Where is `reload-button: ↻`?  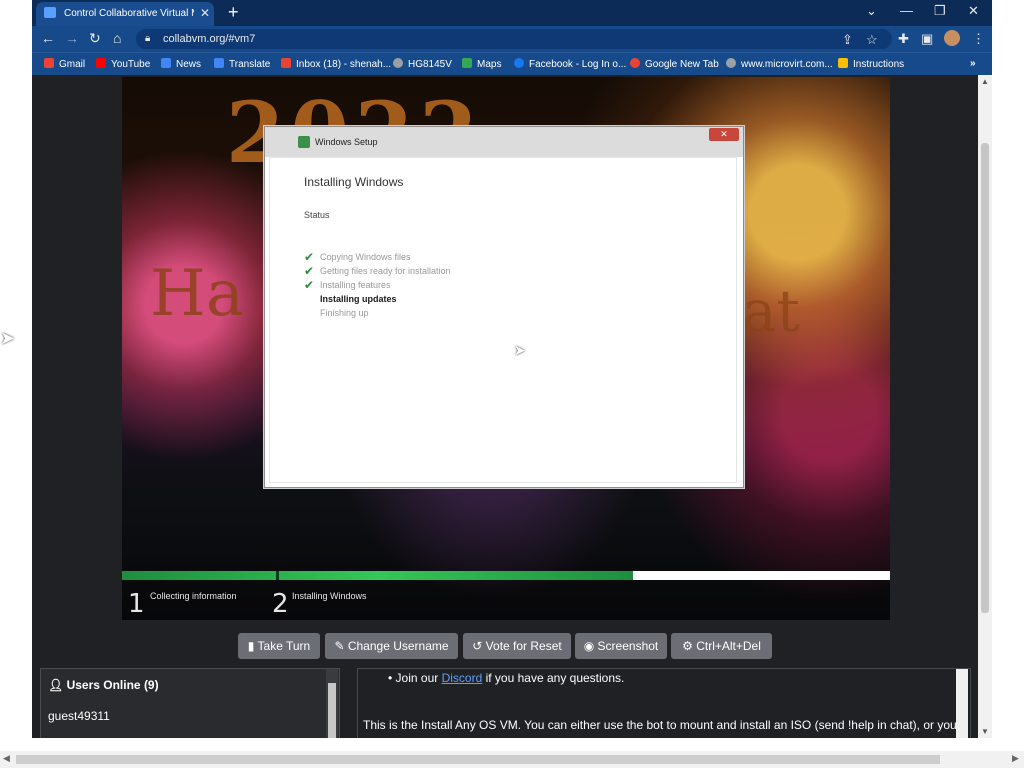
reload-button: ↻ is located at coordinates (95, 38).